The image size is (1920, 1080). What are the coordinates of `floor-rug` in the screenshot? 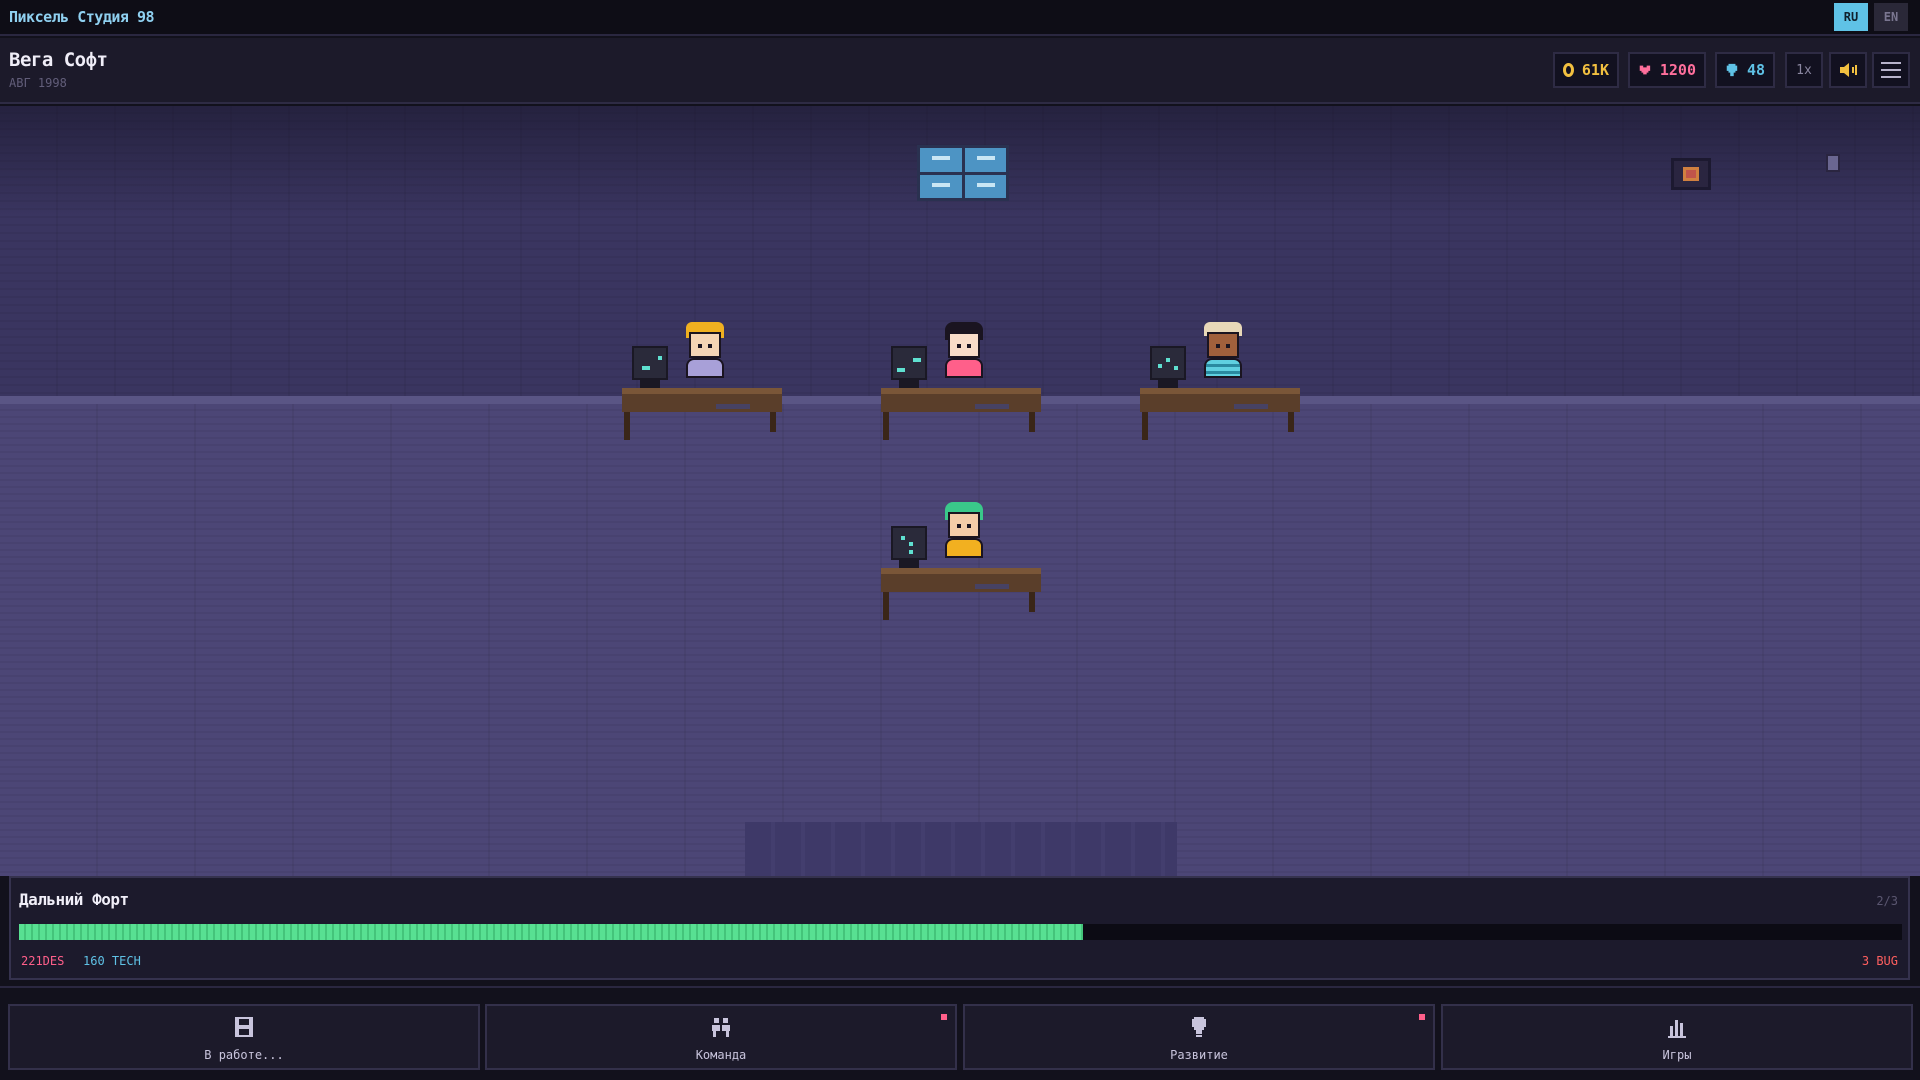 It's located at (961, 849).